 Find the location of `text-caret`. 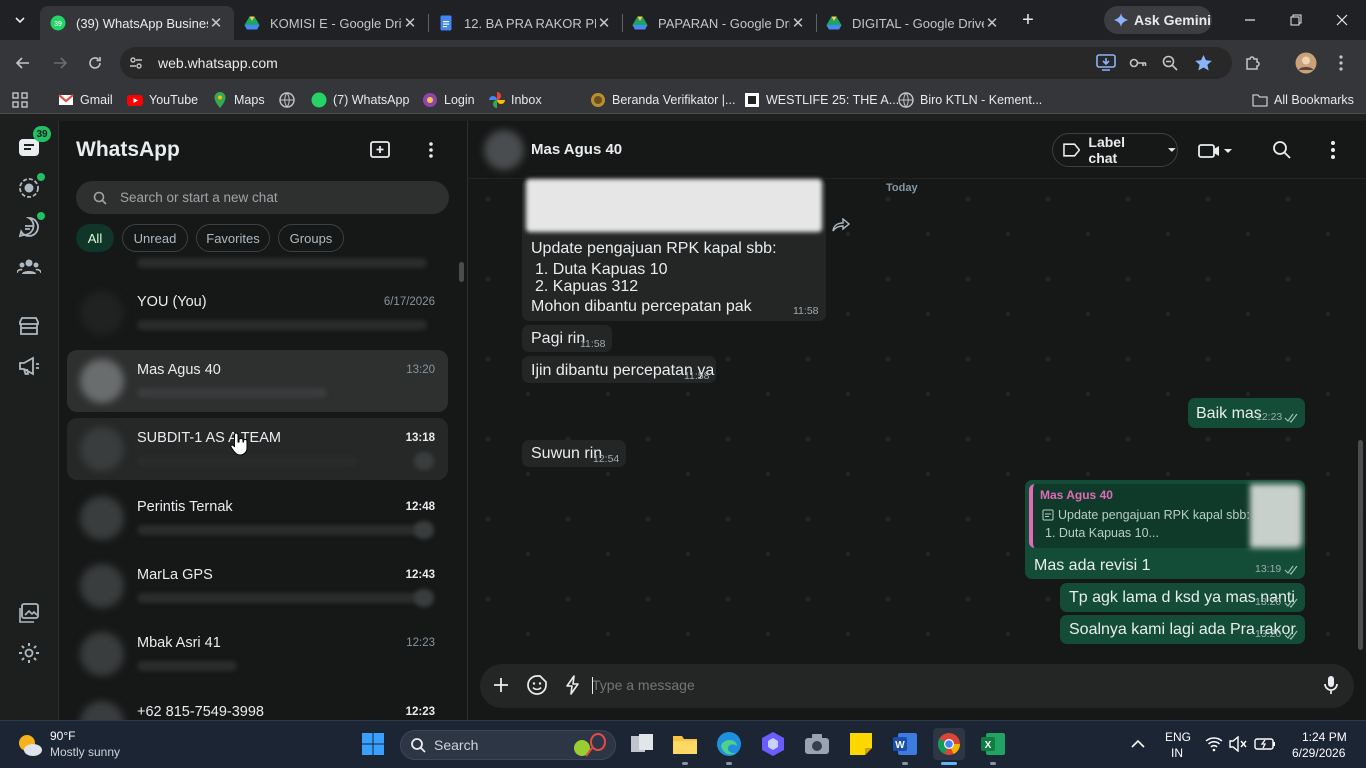

text-caret is located at coordinates (592, 685).